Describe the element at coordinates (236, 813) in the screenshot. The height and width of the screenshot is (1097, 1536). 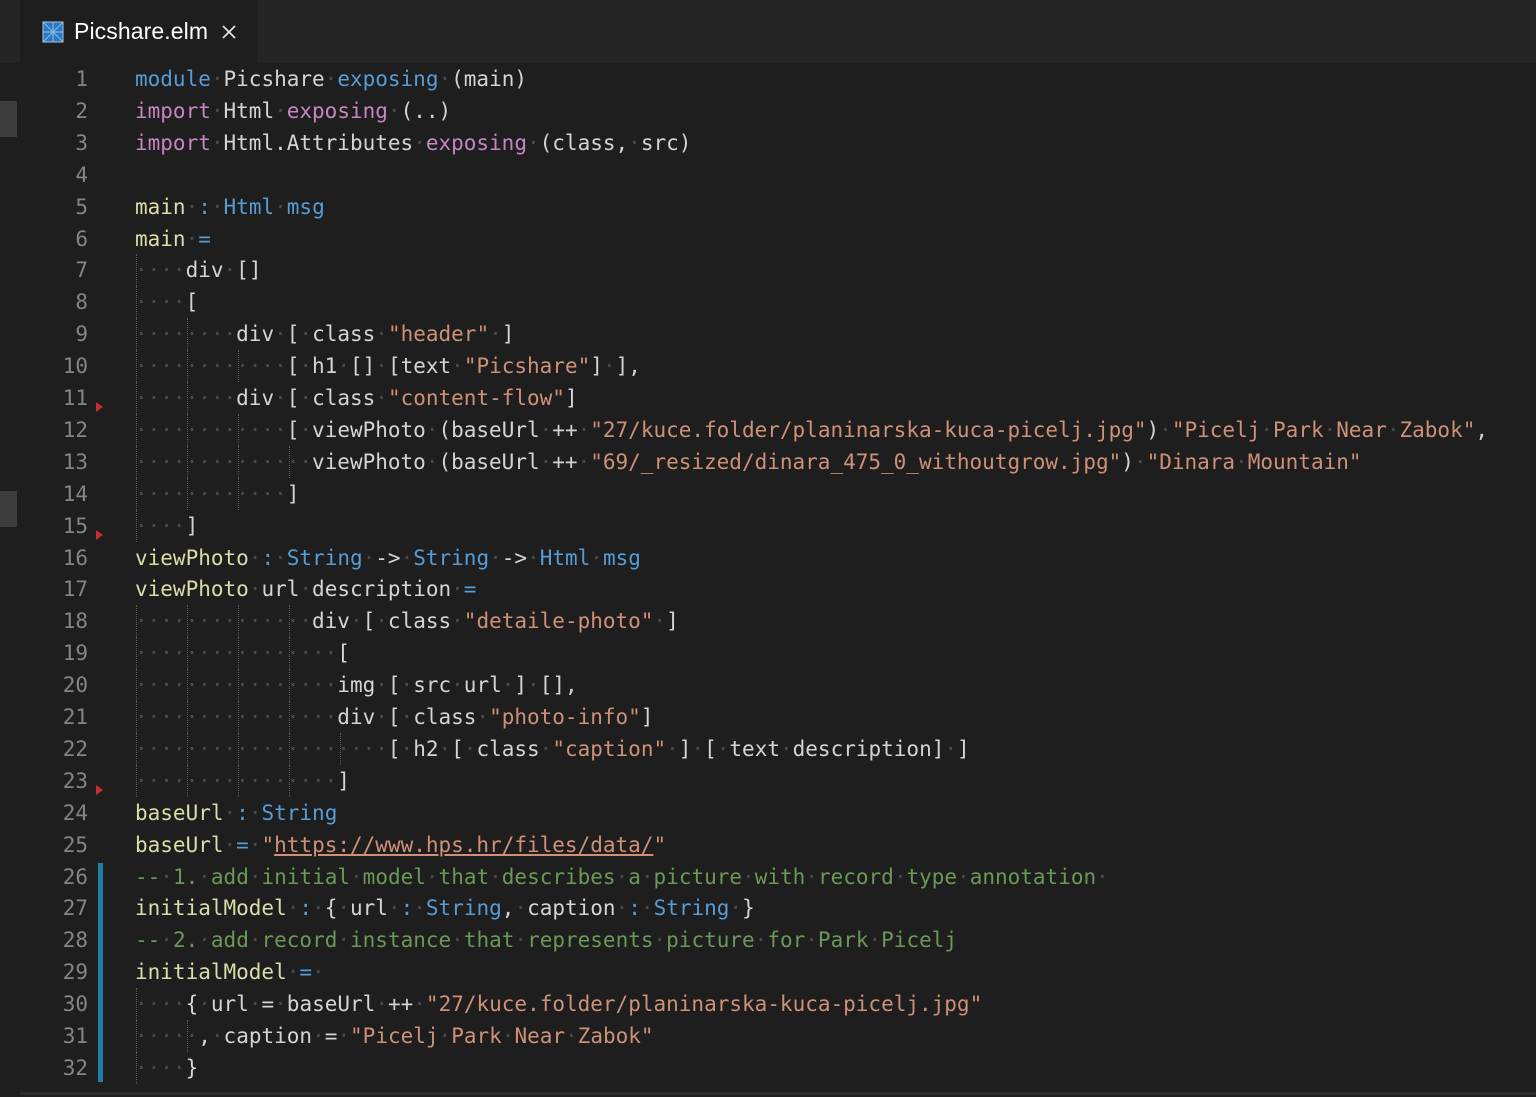
I see `code-line: baseUrl·:·String` at that location.